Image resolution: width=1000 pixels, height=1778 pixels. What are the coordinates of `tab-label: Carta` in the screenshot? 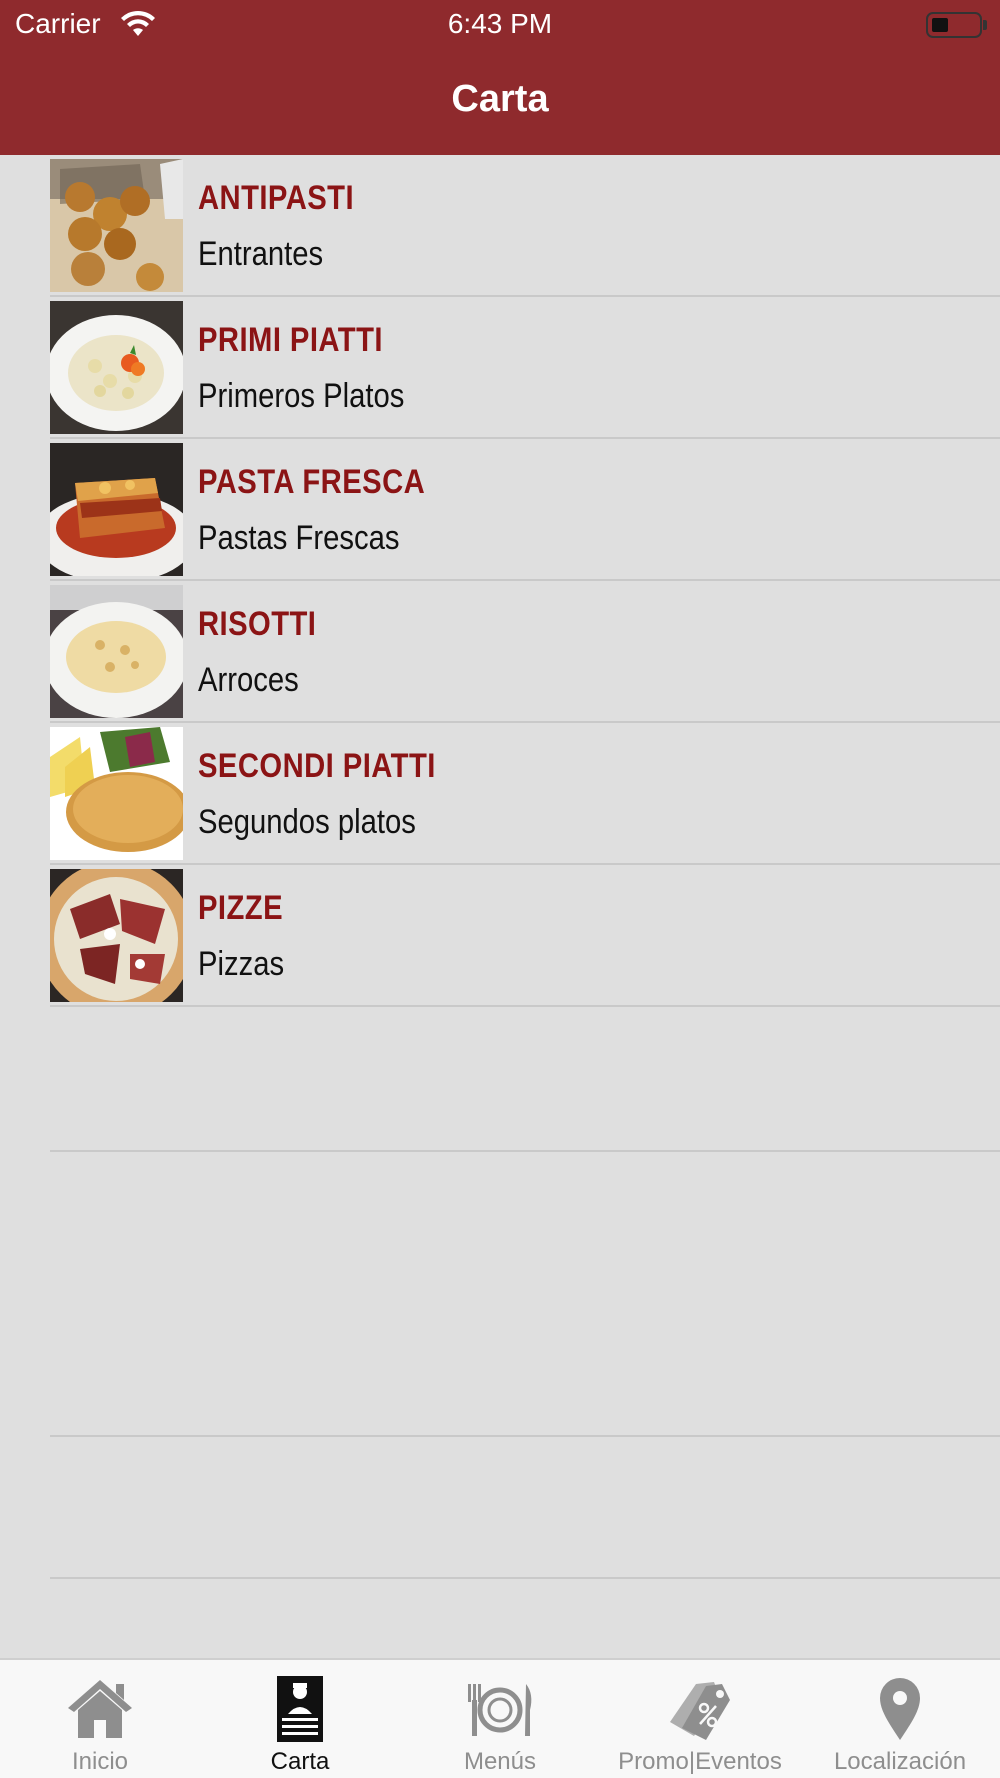 It's located at (300, 1761).